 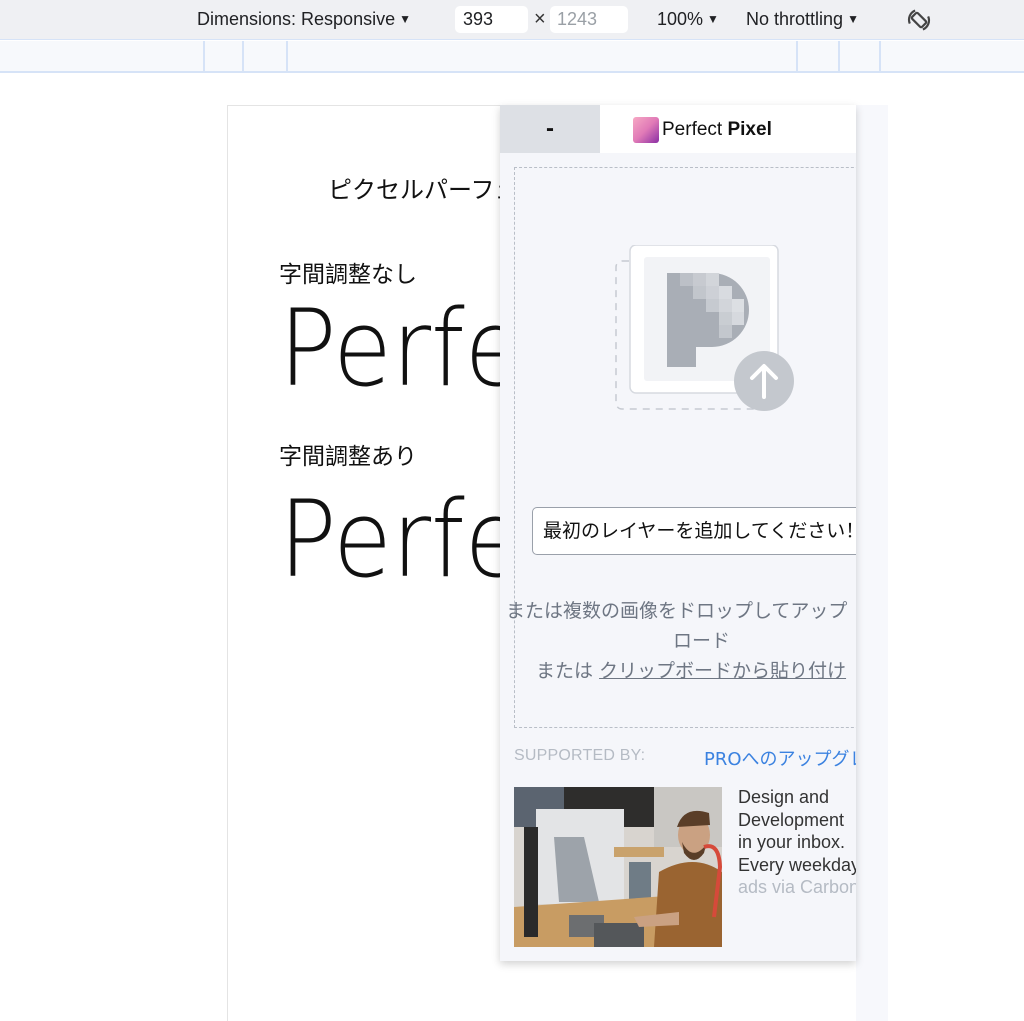 I want to click on throttling-label: No throttling, so click(x=795, y=19).